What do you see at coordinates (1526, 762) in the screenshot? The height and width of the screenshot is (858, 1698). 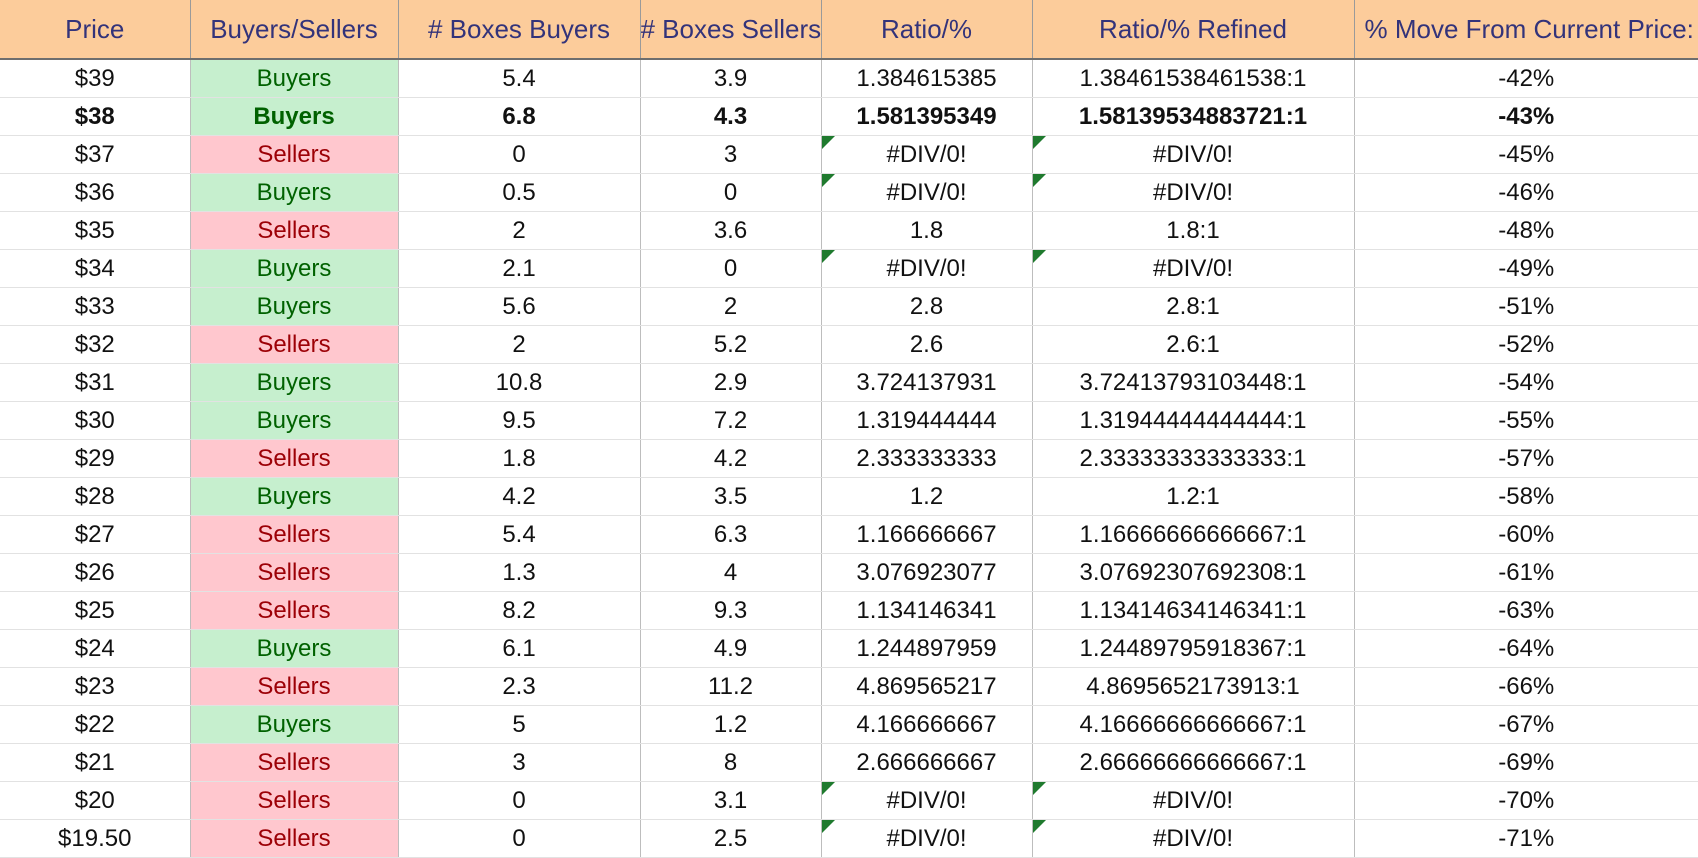 I see `cell-move: -69%` at bounding box center [1526, 762].